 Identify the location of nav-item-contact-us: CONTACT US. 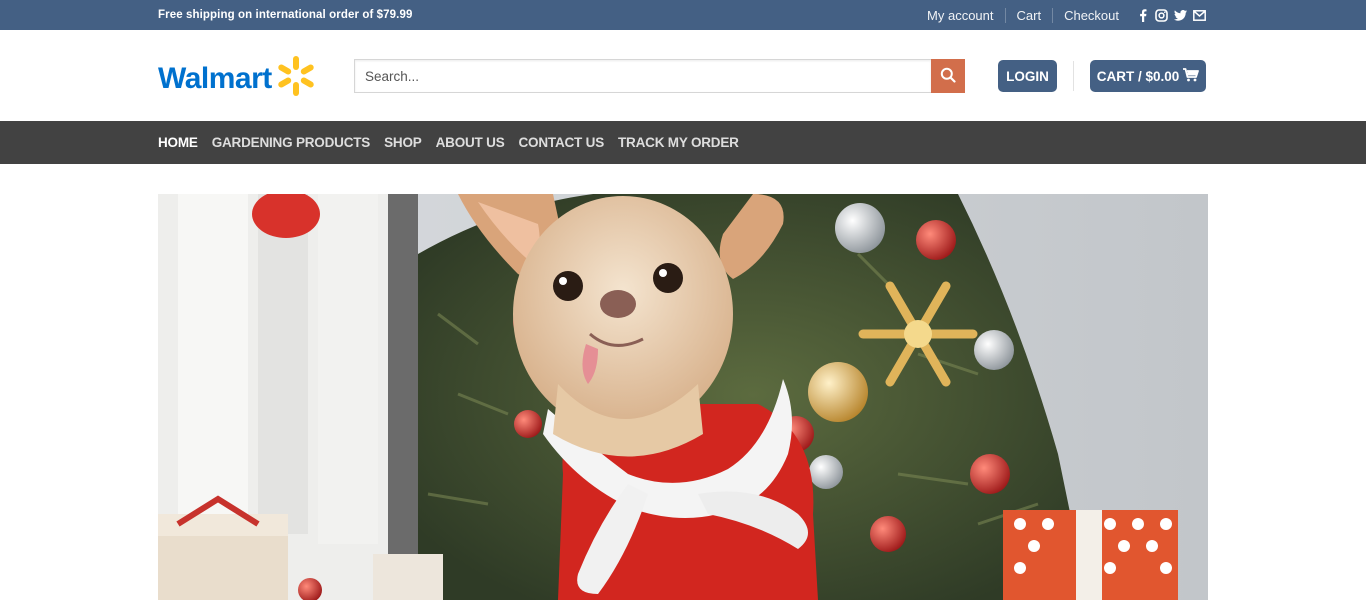
(562, 142).